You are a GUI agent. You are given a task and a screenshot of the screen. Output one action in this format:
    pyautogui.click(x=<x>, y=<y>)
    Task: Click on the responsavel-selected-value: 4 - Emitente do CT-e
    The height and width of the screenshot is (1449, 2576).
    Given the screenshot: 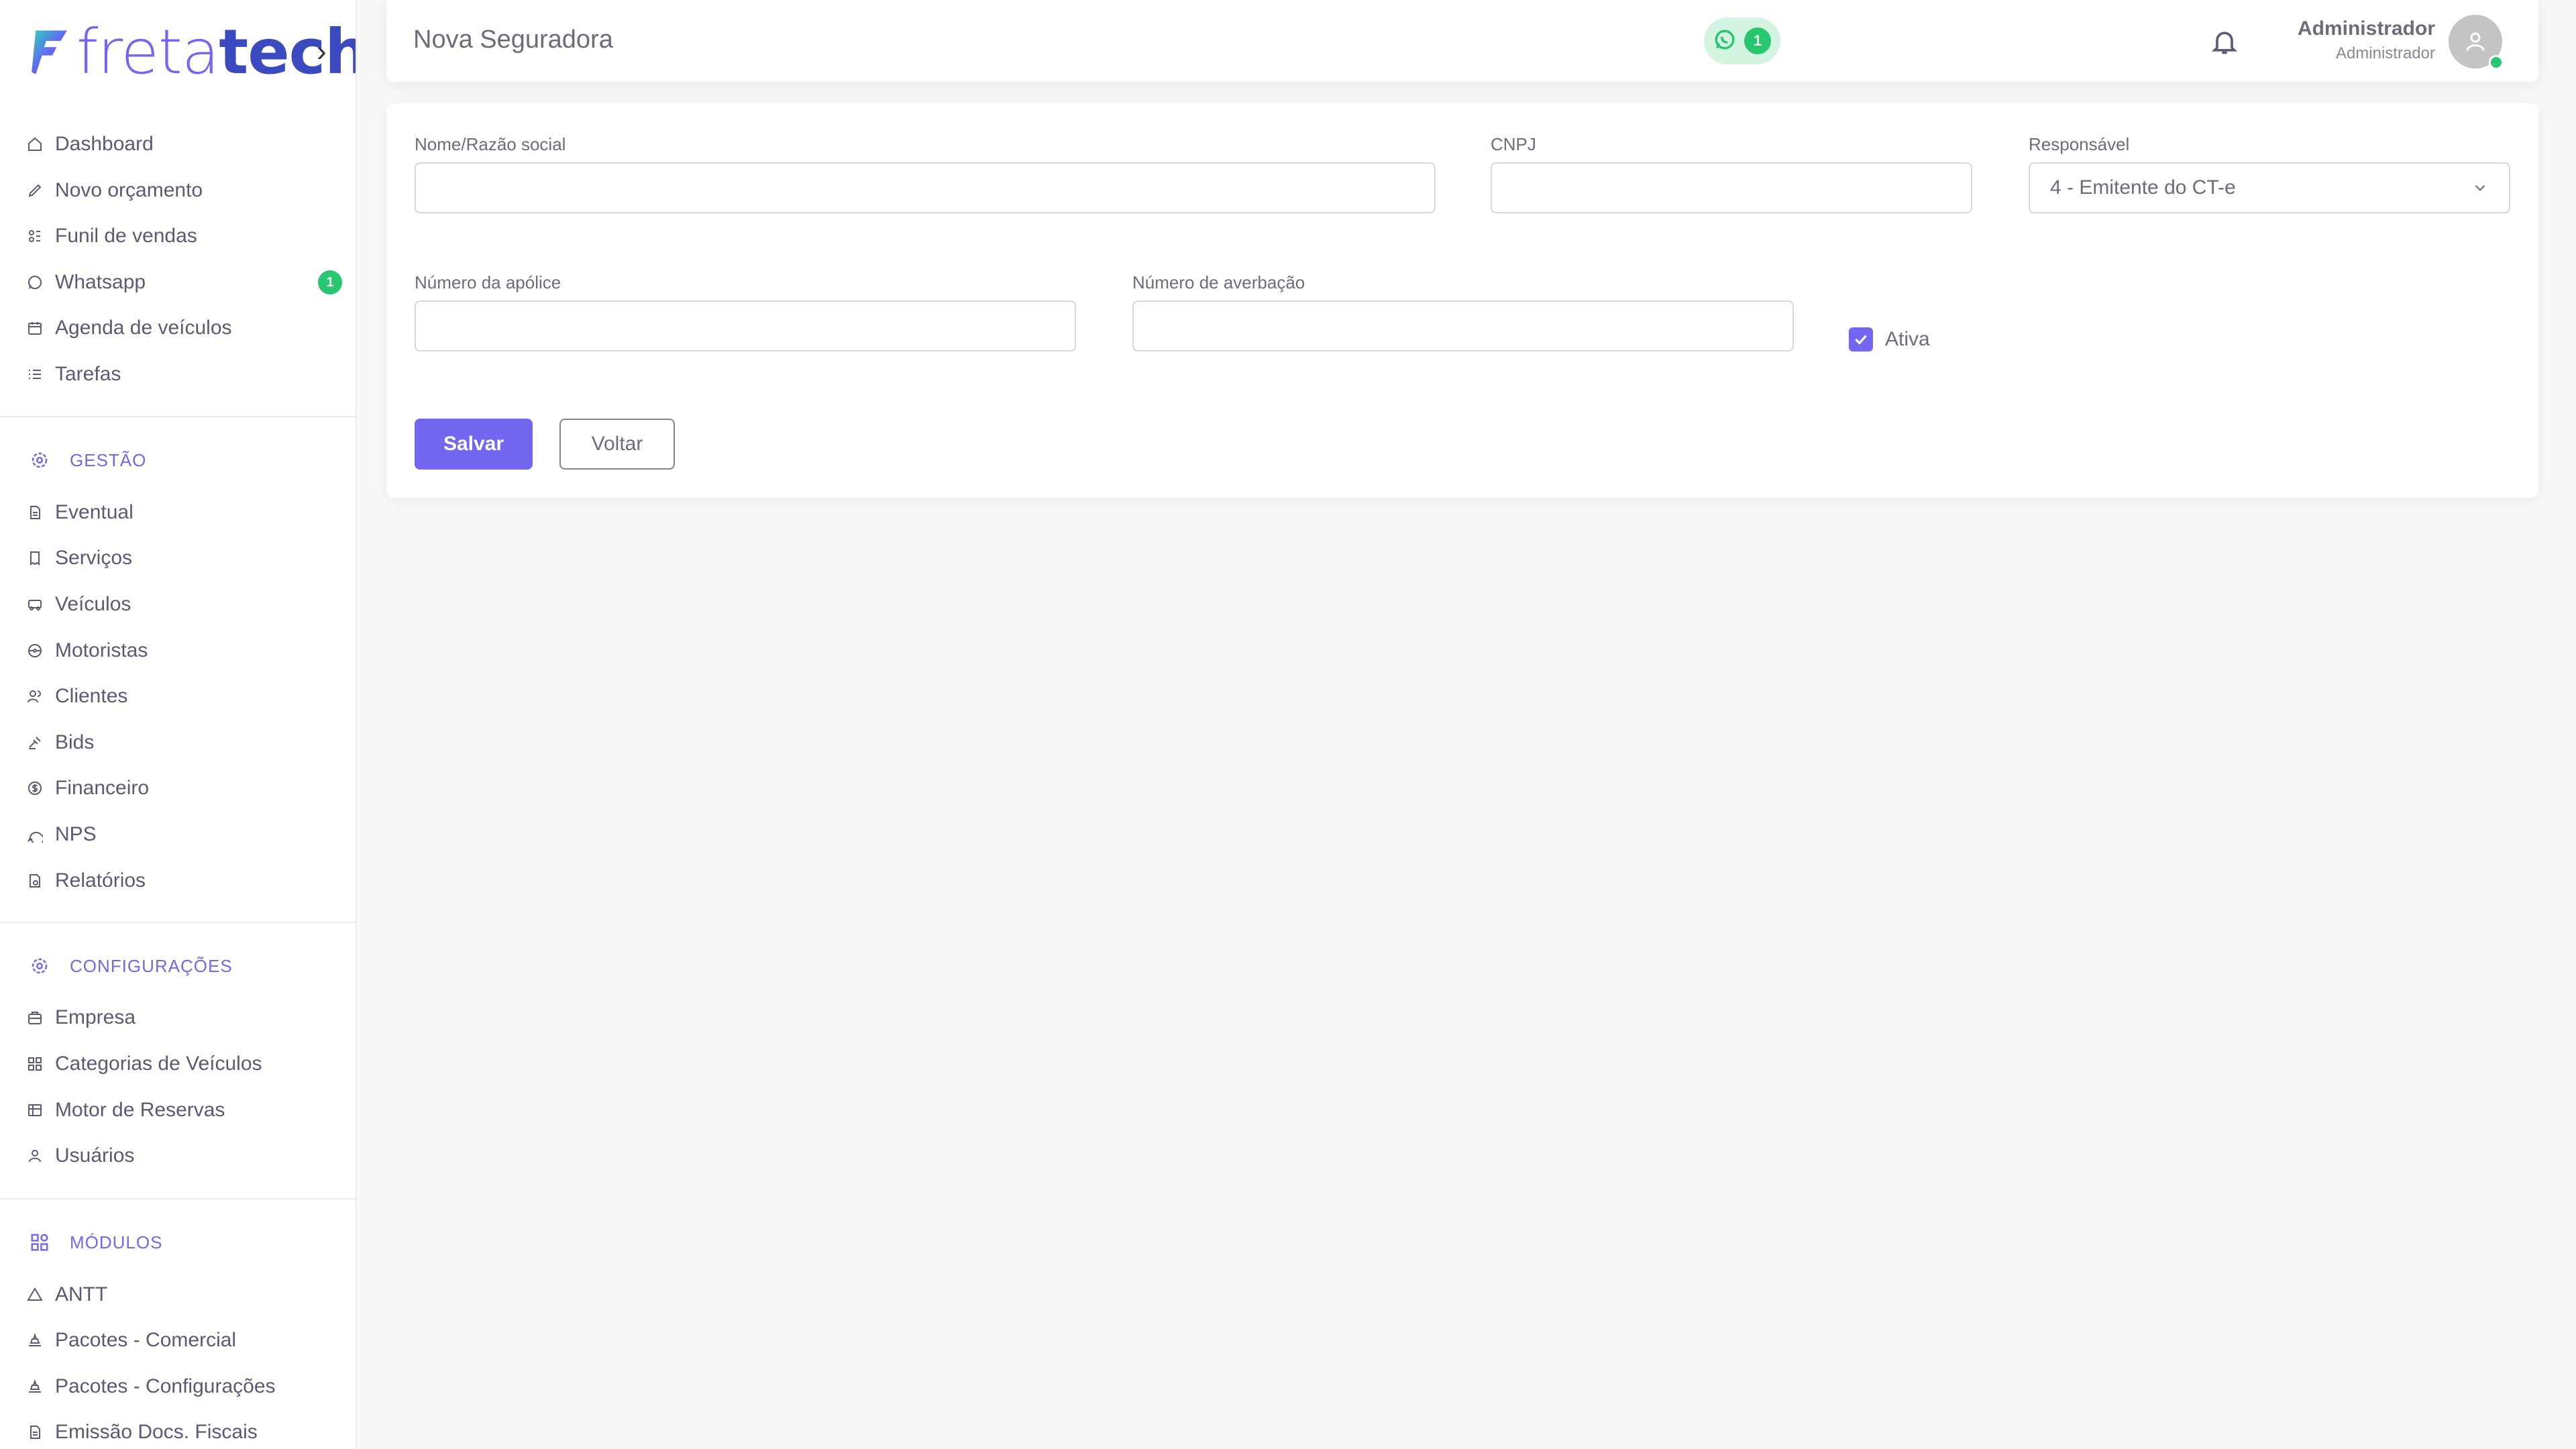 What is the action you would take?
    pyautogui.click(x=2143, y=187)
    